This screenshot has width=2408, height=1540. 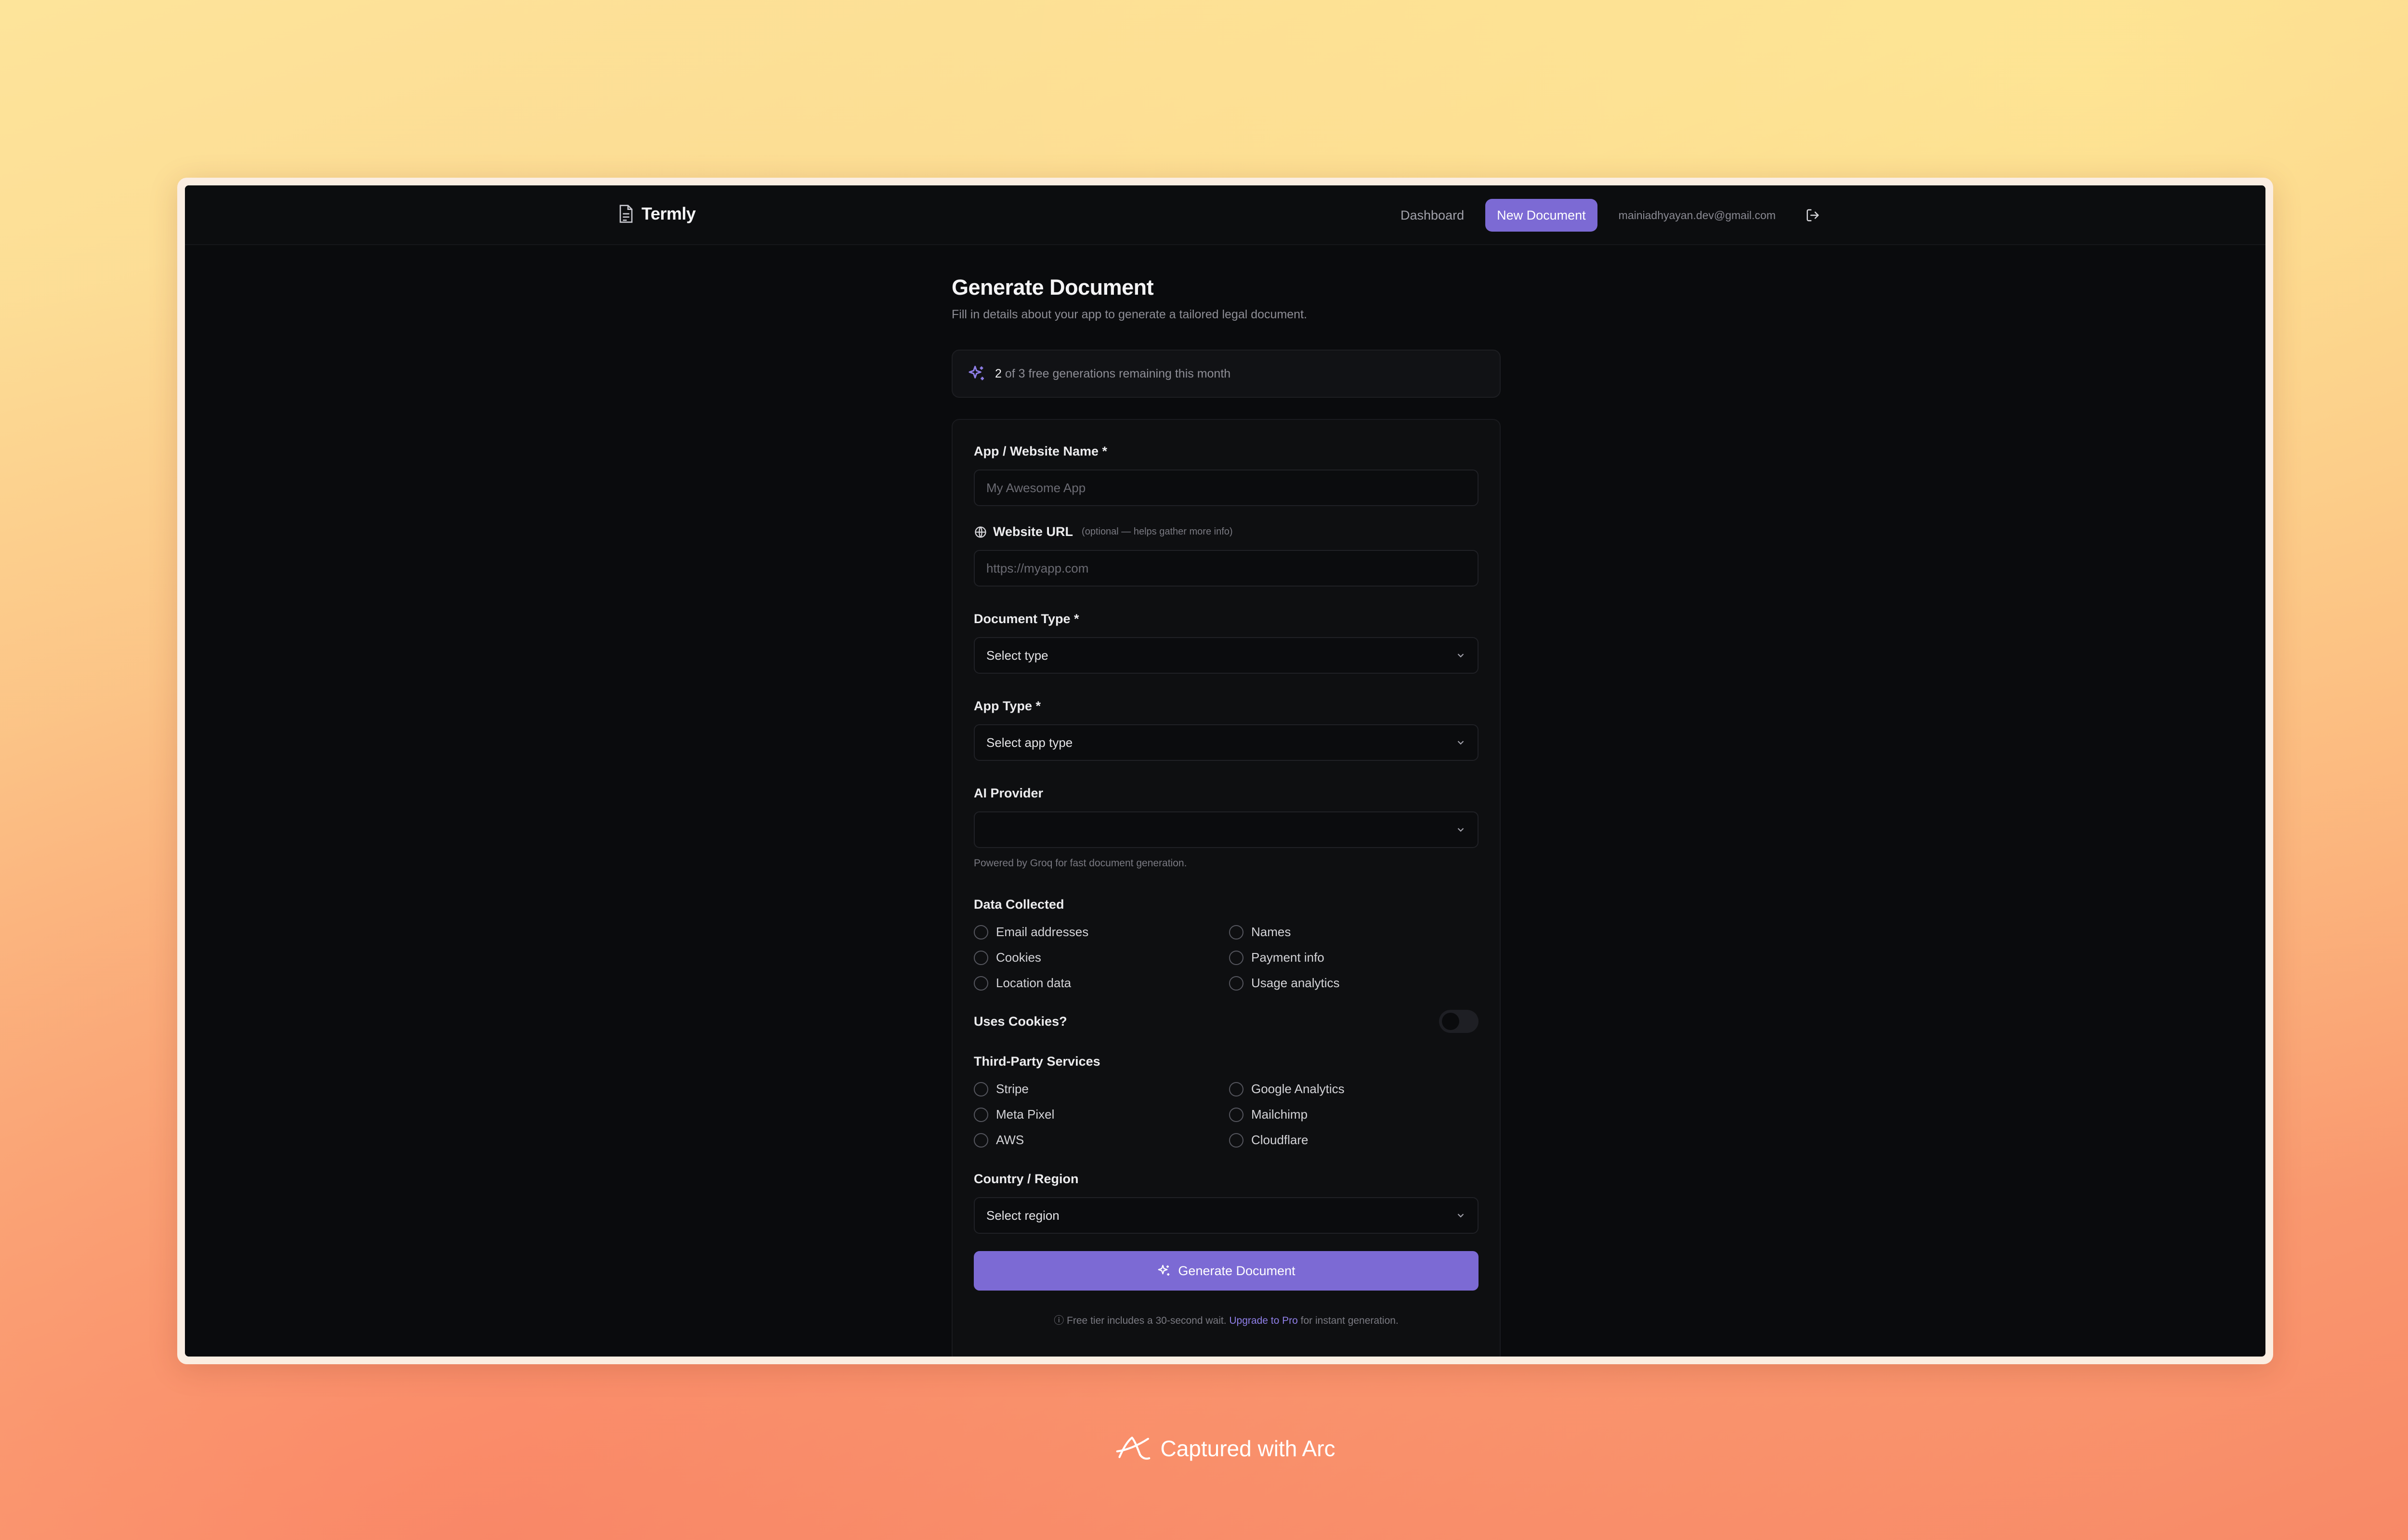 What do you see at coordinates (1280, 1140) in the screenshot?
I see `option-label: Cloudflare` at bounding box center [1280, 1140].